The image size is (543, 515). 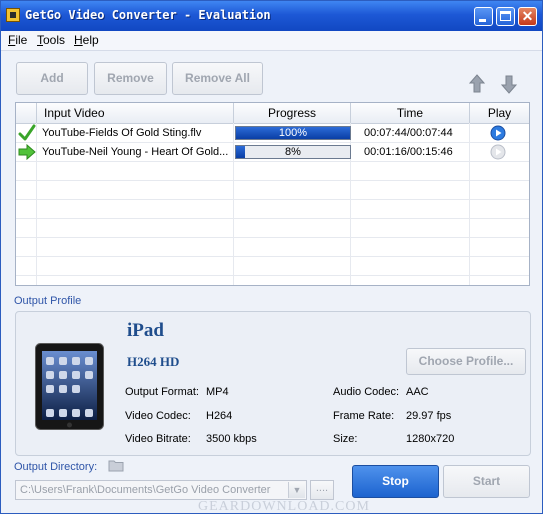 I want to click on audio-codec-value: AAC, so click(x=417, y=392).